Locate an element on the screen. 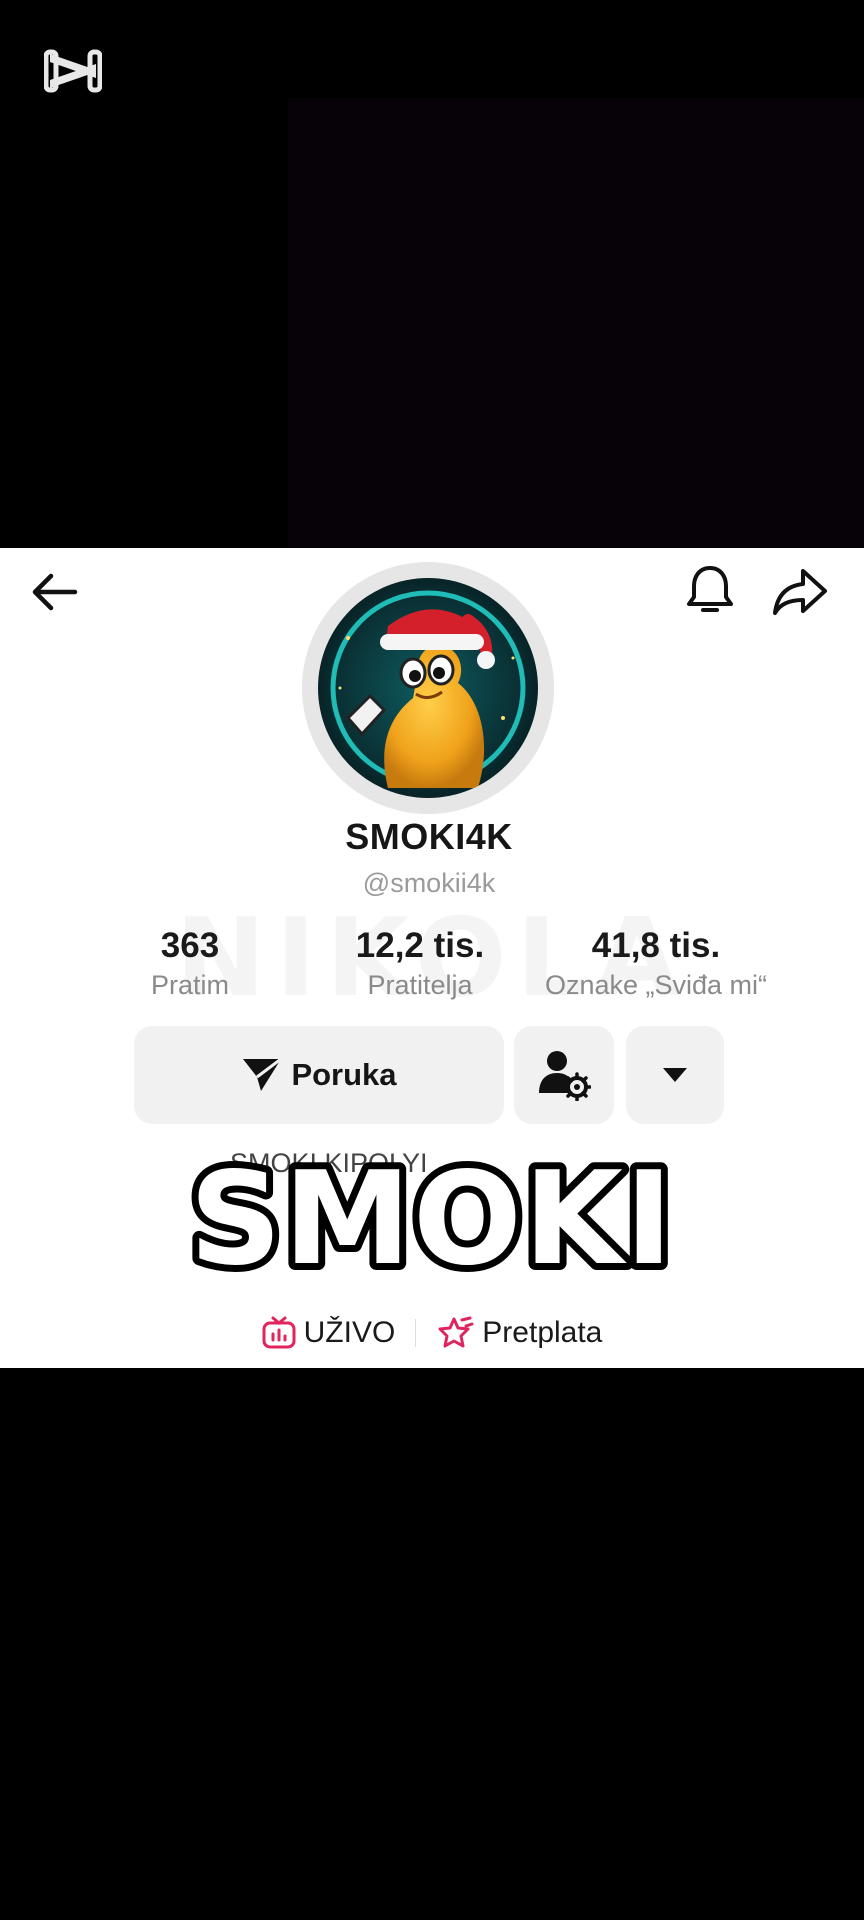 The width and height of the screenshot is (864, 1920). stat-followers: 12,2 tis. Pratitelja is located at coordinates (420, 963).